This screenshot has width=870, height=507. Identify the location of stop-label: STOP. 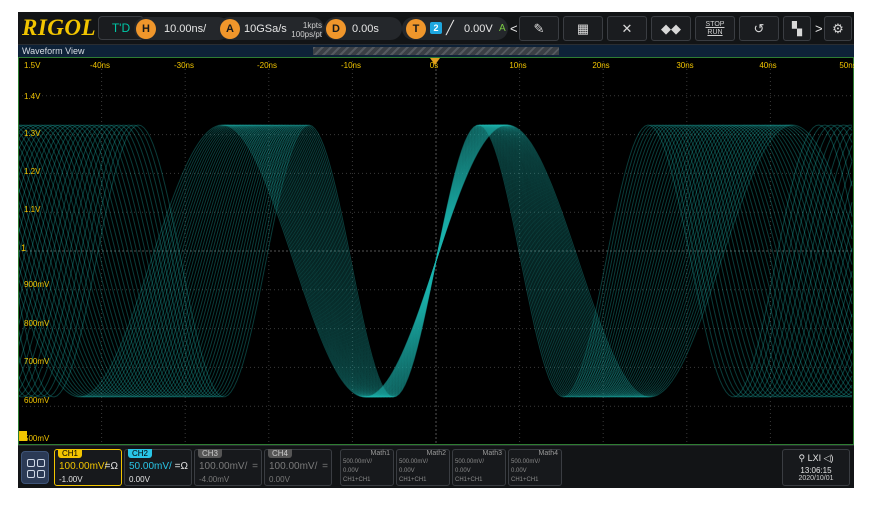
(715, 24).